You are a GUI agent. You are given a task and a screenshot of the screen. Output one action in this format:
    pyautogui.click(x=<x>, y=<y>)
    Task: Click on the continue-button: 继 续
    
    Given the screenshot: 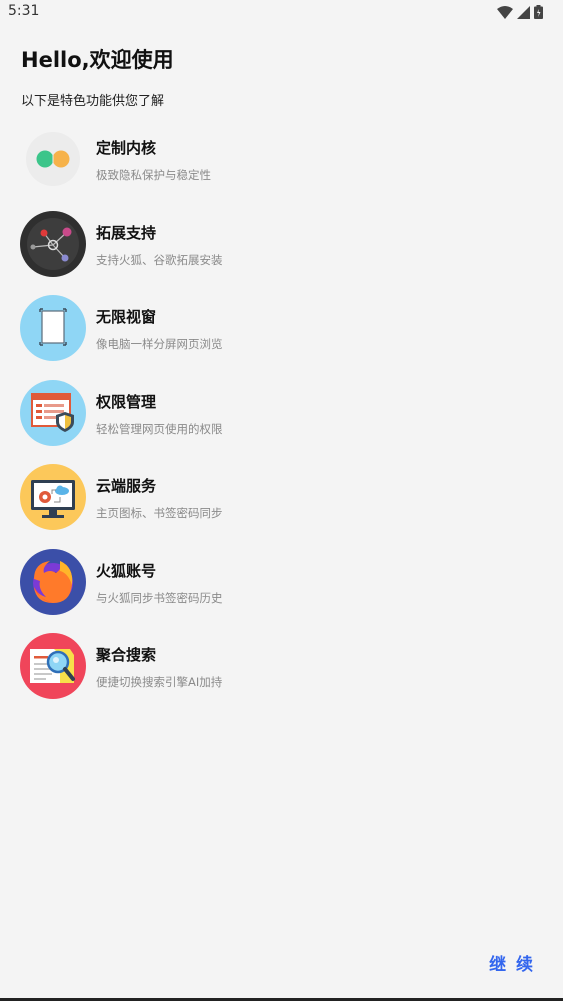 What is the action you would take?
    pyautogui.click(x=512, y=962)
    